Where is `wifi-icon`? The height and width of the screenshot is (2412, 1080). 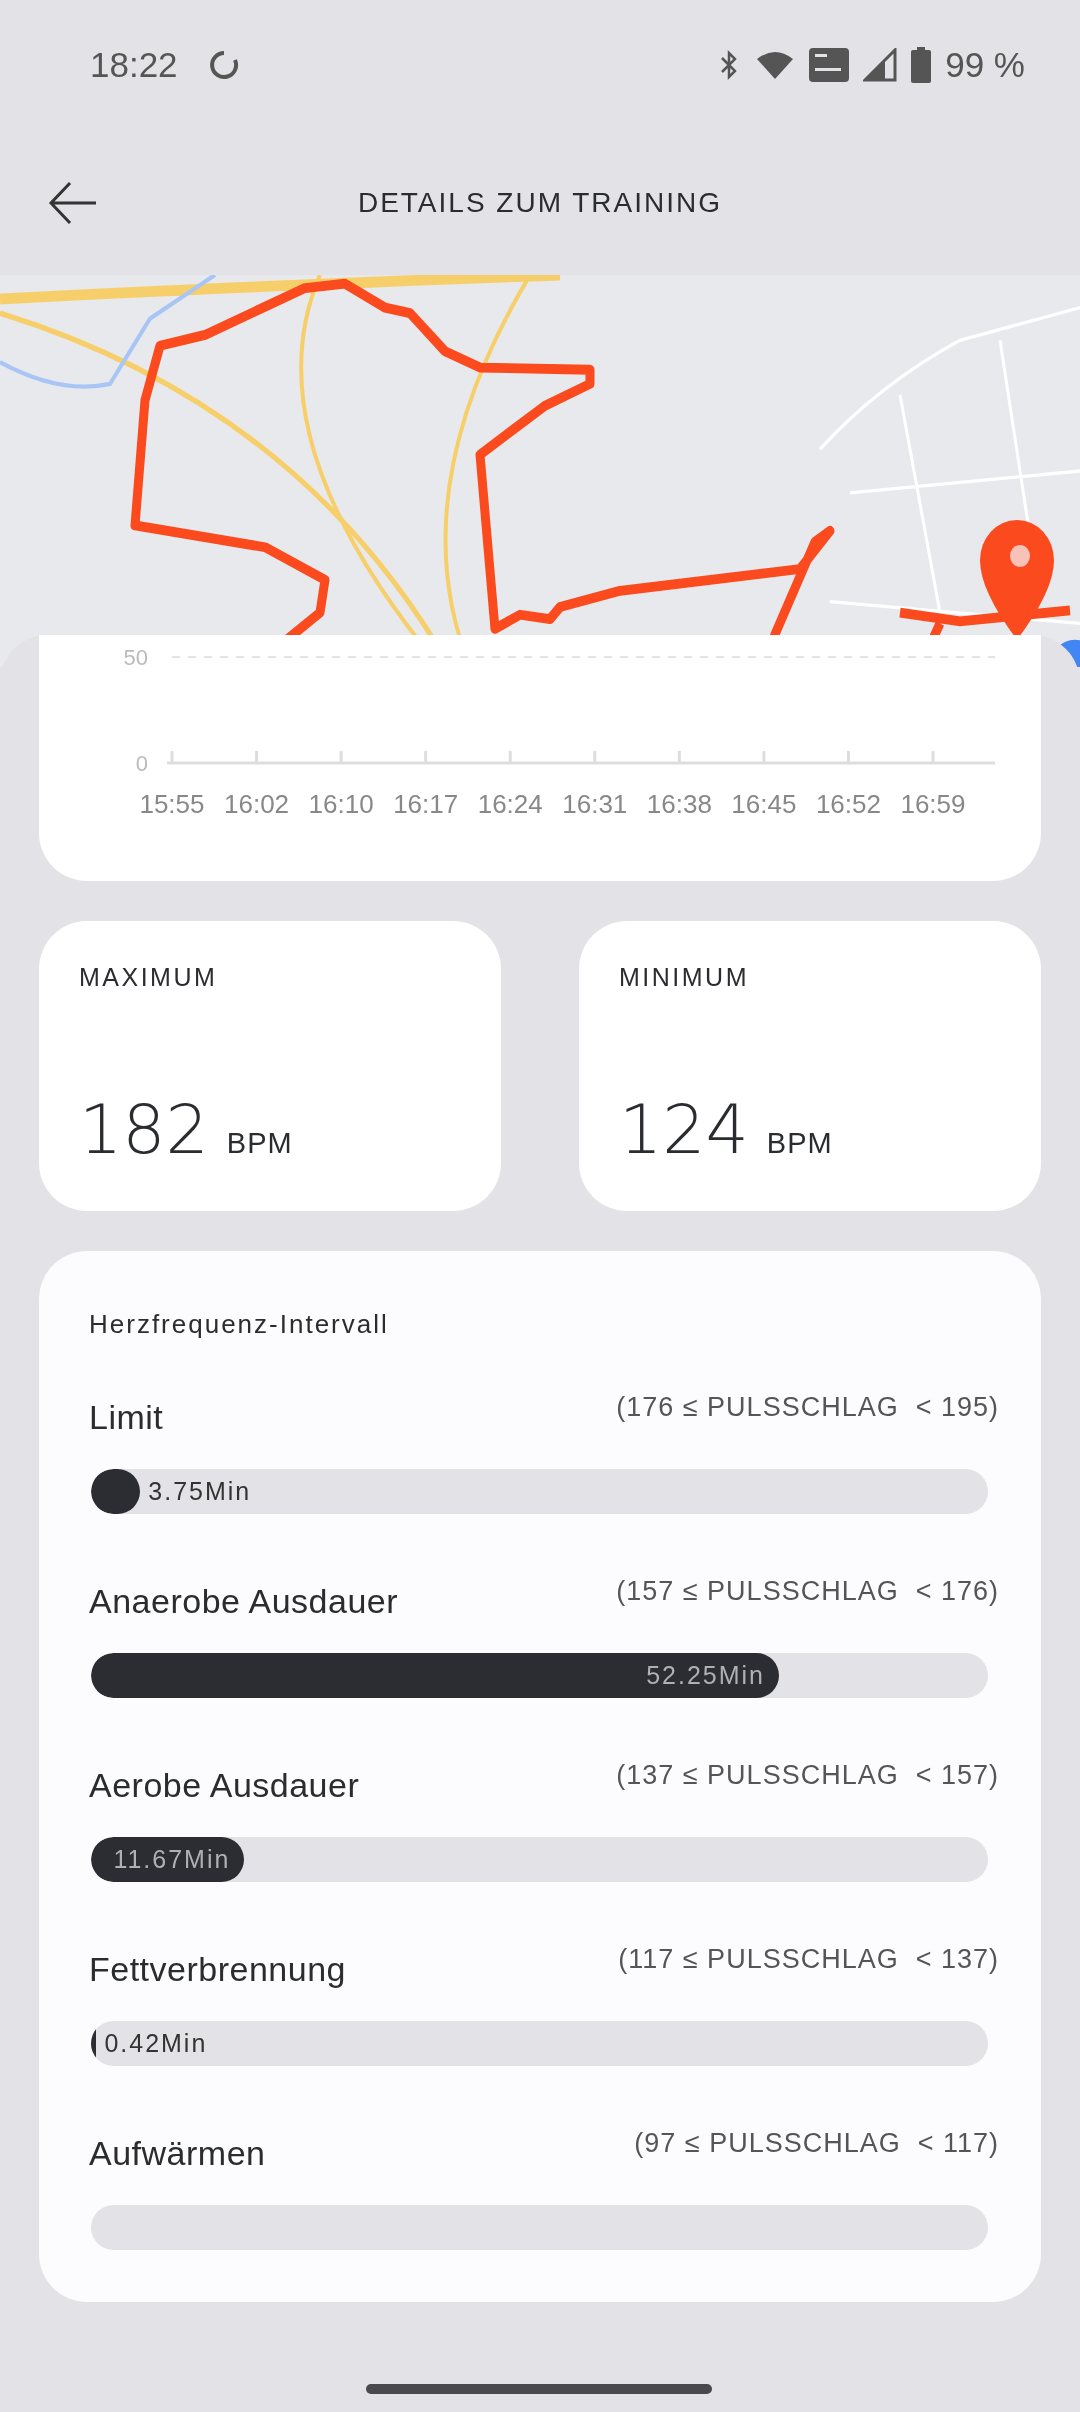
wifi-icon is located at coordinates (775, 65).